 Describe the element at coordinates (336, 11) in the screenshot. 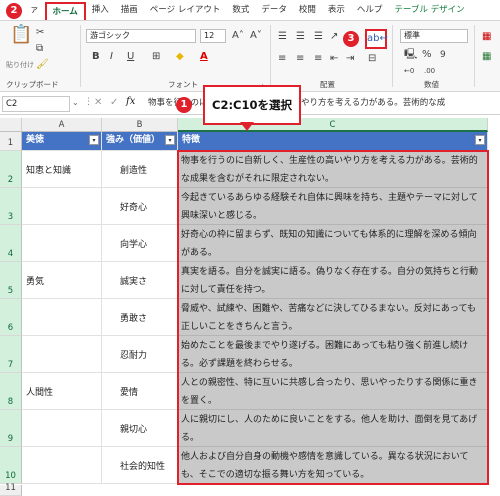

I see `tab-8: 表示` at that location.